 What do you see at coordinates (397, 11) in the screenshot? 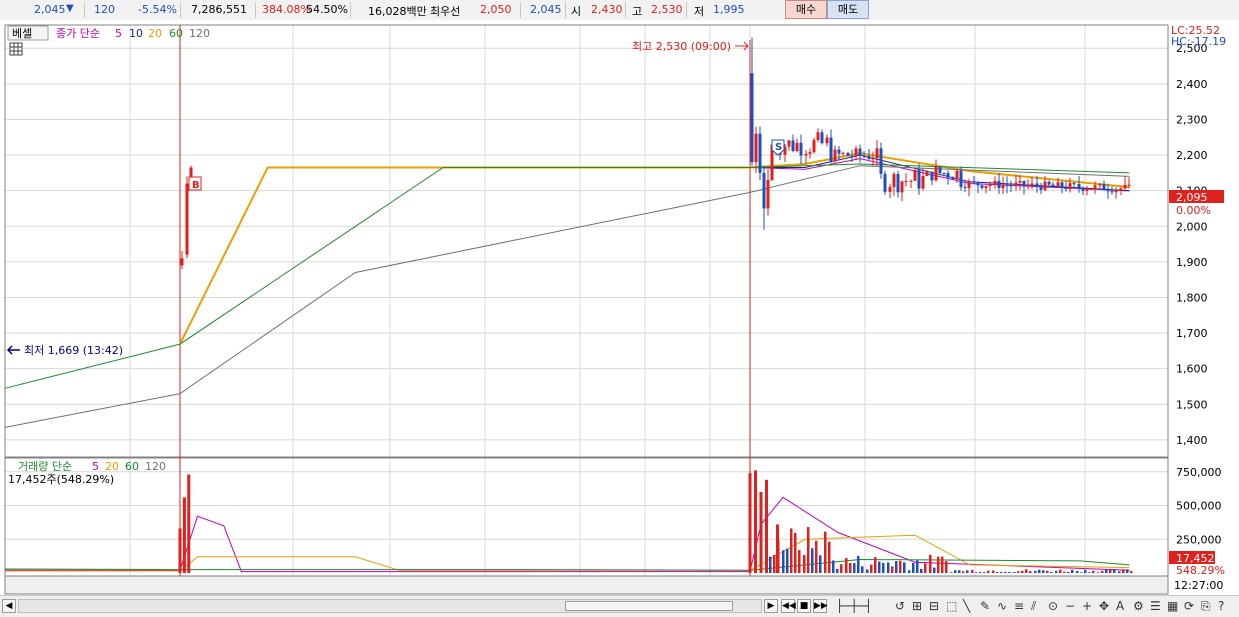
I see `trade-amount: 16,028백만` at bounding box center [397, 11].